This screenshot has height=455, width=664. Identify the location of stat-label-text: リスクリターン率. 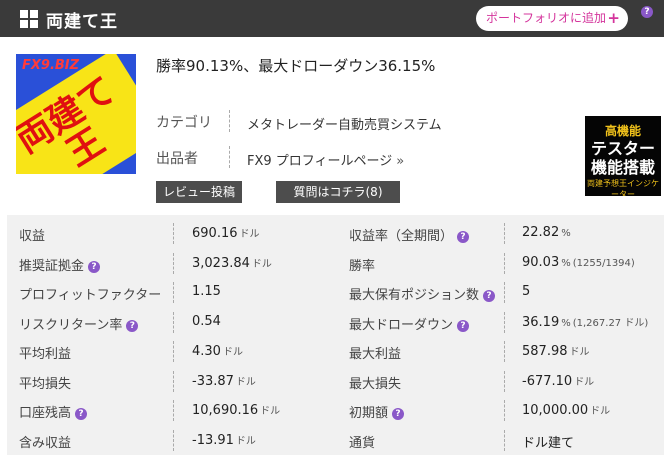
(71, 325).